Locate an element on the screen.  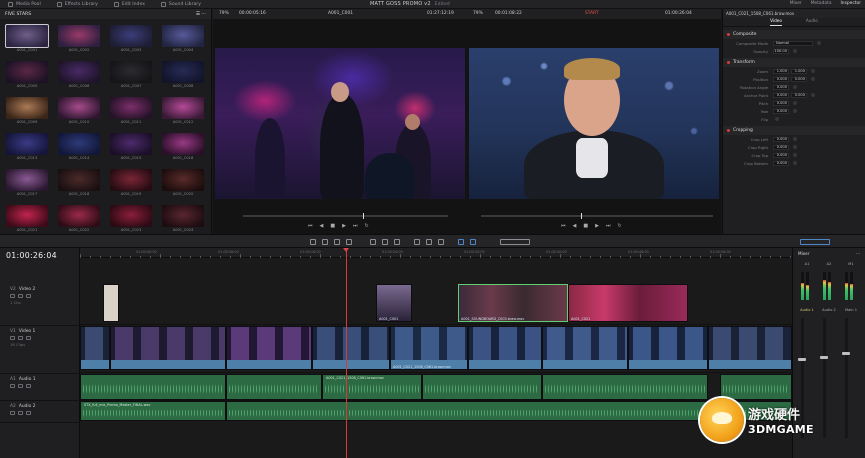
selection-tool-icon is located at coordinates (313, 242).